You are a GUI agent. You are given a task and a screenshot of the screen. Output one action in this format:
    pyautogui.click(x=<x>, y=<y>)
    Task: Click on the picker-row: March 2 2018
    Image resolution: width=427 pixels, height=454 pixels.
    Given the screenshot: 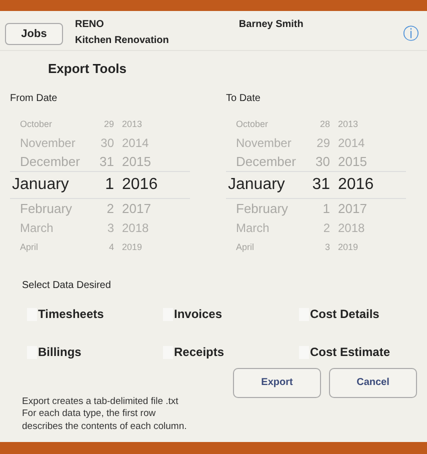 What is the action you would take?
    pyautogui.click(x=316, y=227)
    